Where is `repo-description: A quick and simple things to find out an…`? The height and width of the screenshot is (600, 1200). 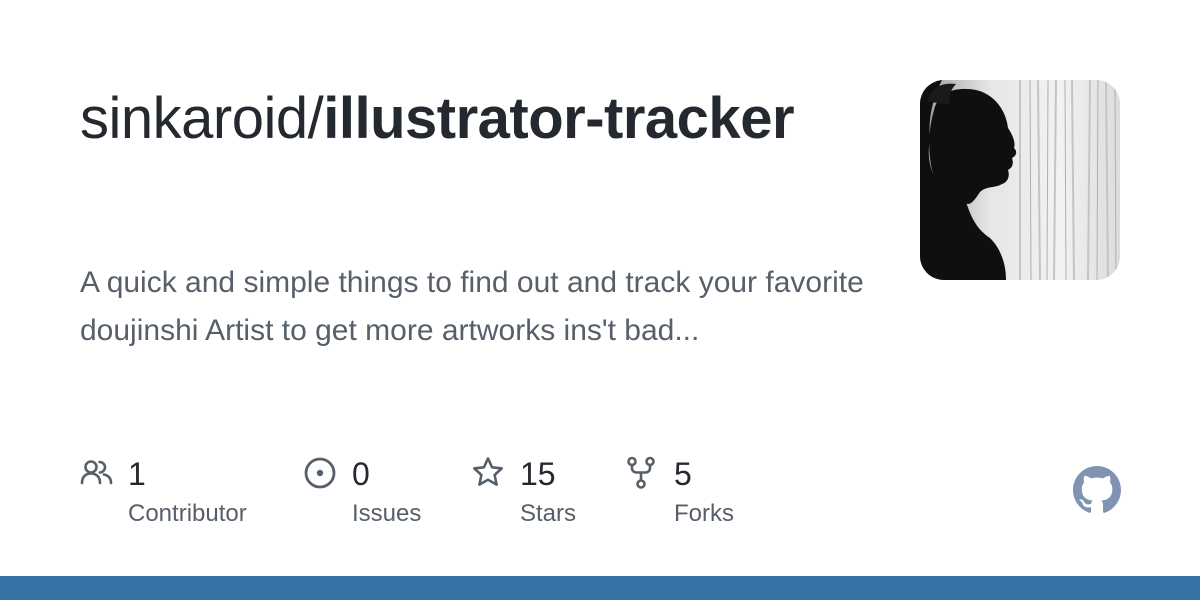
repo-description: A quick and simple things to find out an… is located at coordinates (472, 306).